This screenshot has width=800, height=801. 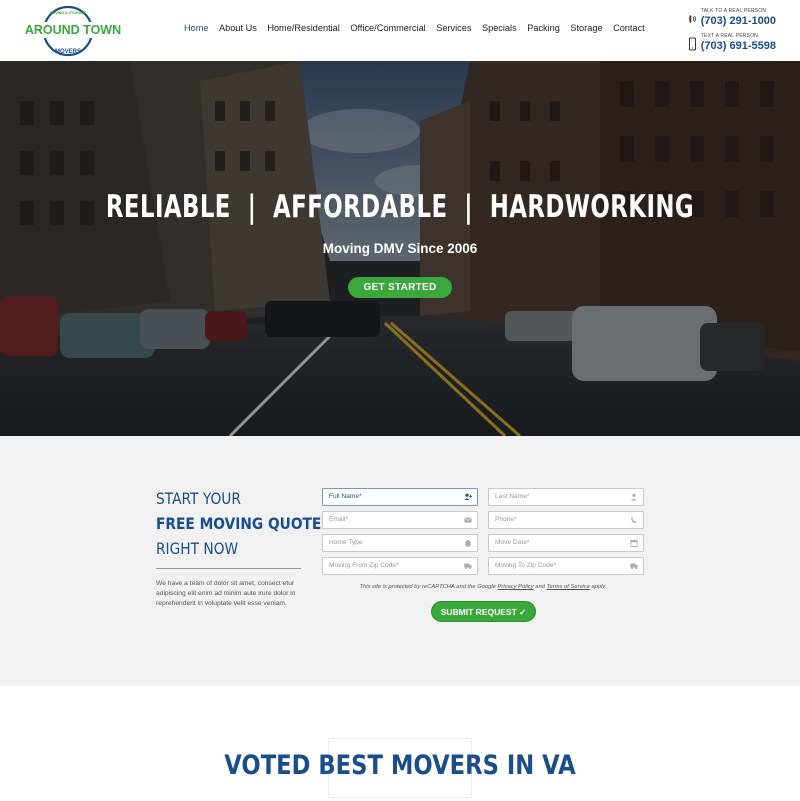 What do you see at coordinates (543, 28) in the screenshot?
I see `nav-item-packing: Packing` at bounding box center [543, 28].